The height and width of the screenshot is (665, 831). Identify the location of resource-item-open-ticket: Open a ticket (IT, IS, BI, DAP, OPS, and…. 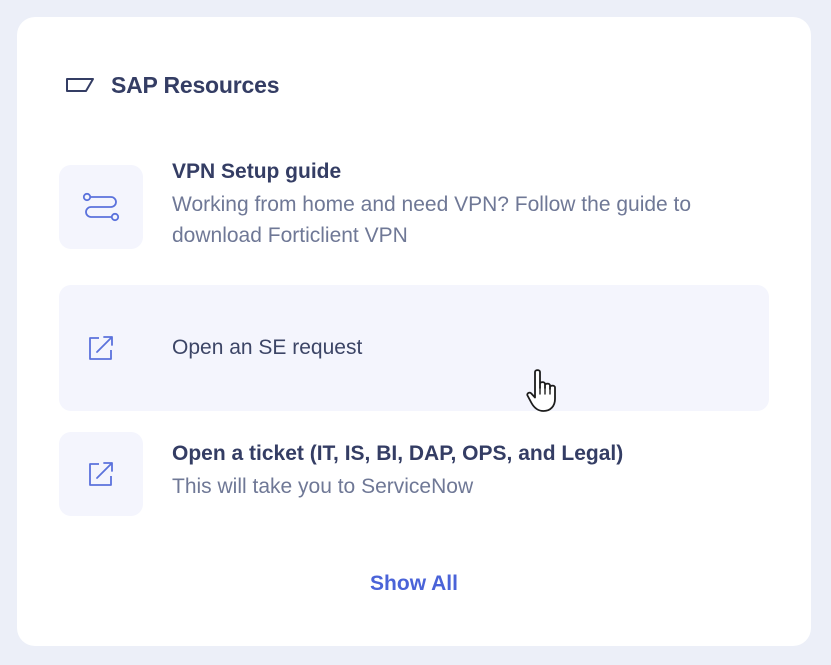
(414, 474).